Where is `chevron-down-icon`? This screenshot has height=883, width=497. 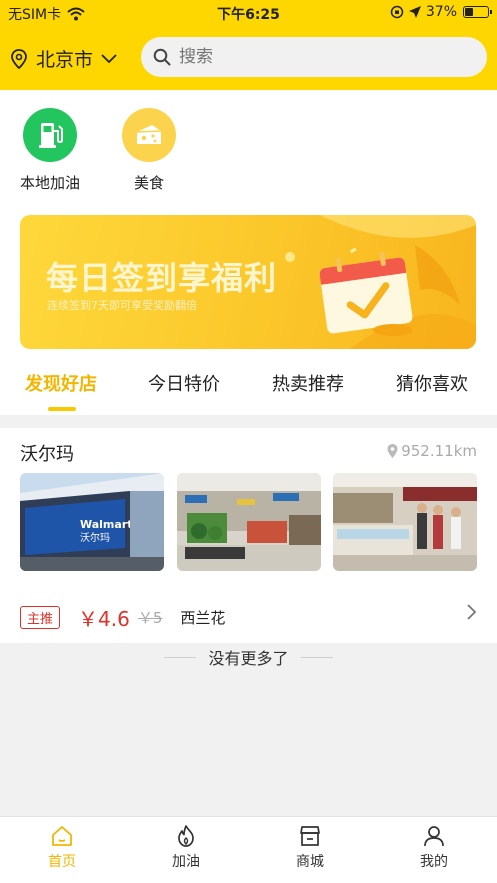 chevron-down-icon is located at coordinates (109, 58).